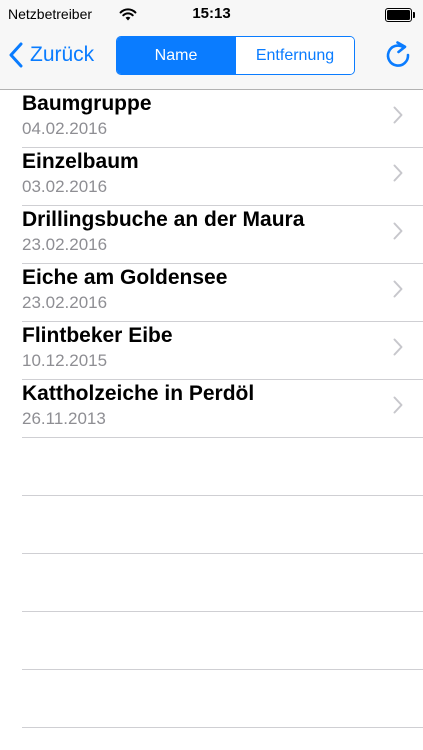  I want to click on chevron-left-icon, so click(16, 55).